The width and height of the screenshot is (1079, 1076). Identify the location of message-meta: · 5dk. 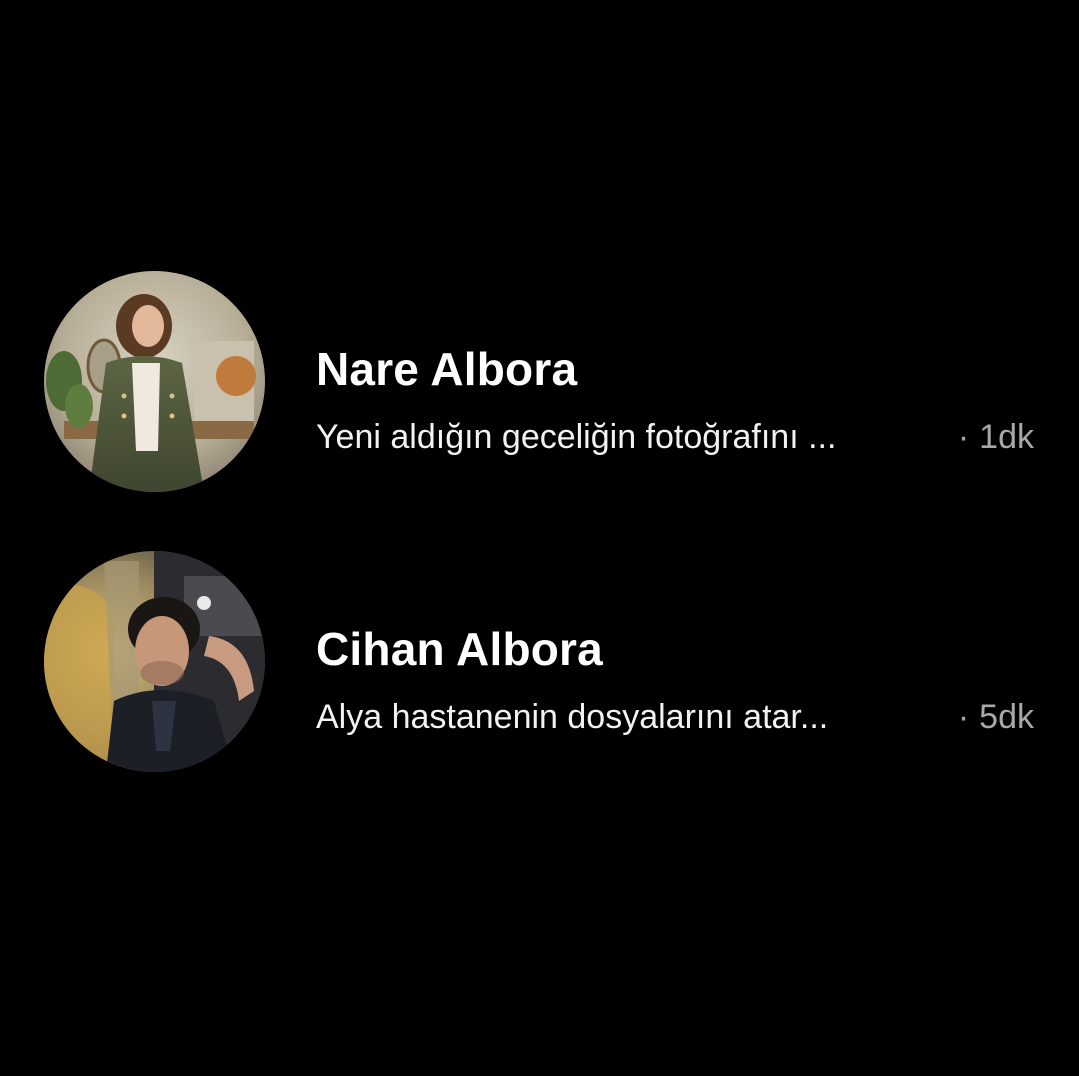
(996, 717).